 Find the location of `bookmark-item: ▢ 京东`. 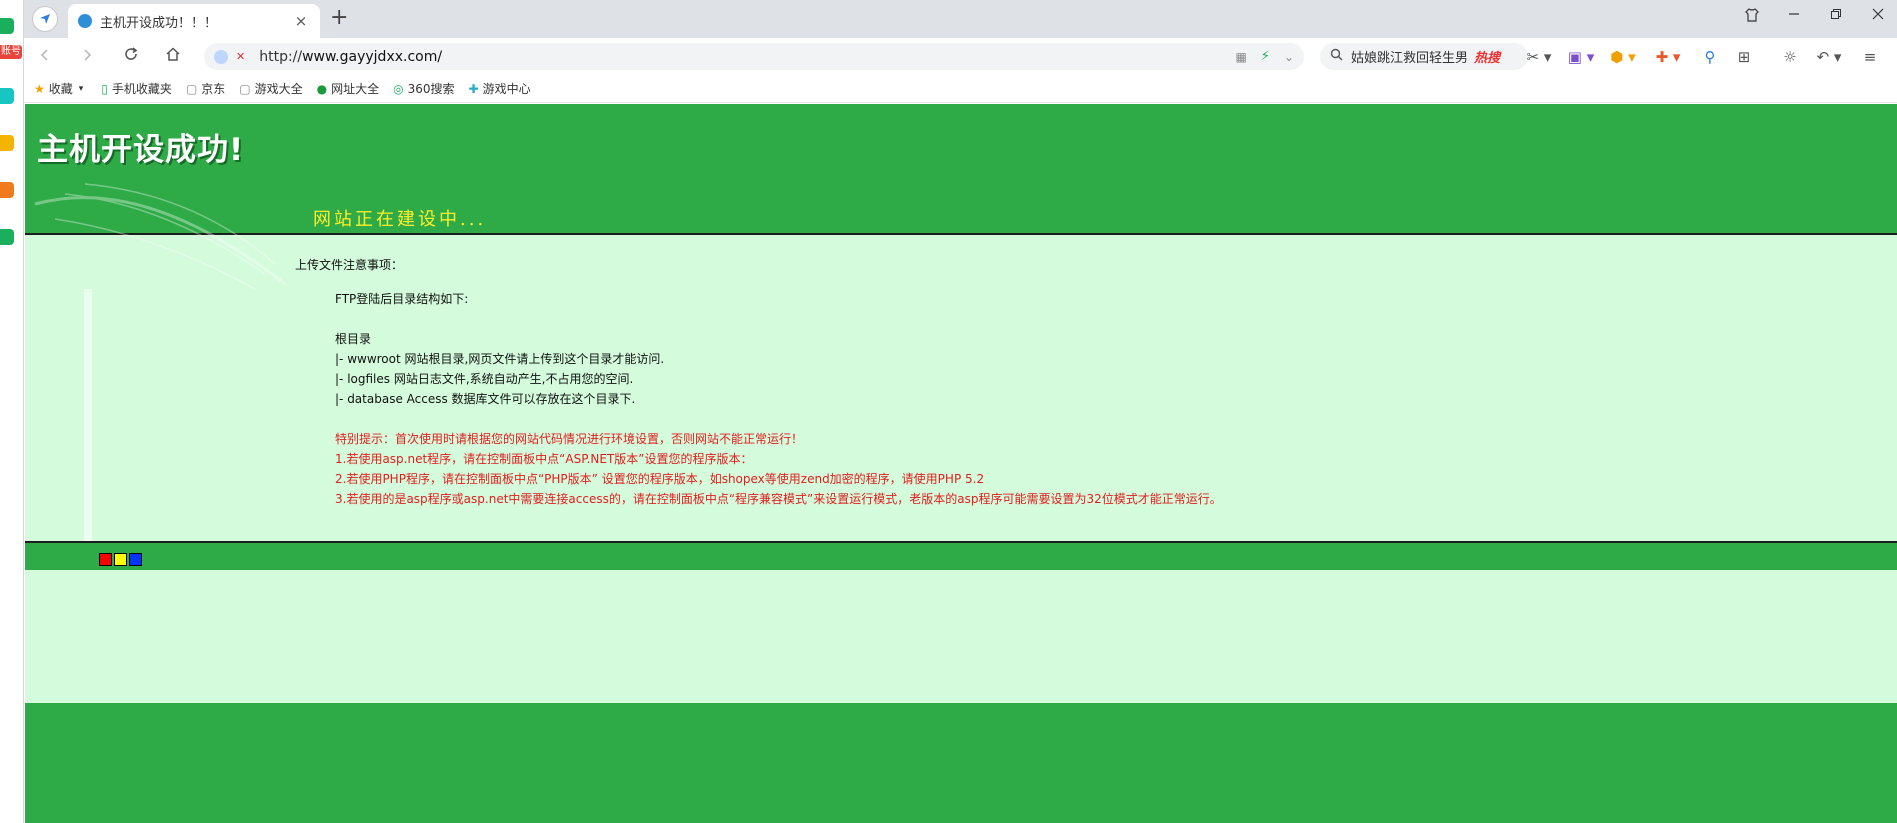

bookmark-item: ▢ 京东 is located at coordinates (205, 88).